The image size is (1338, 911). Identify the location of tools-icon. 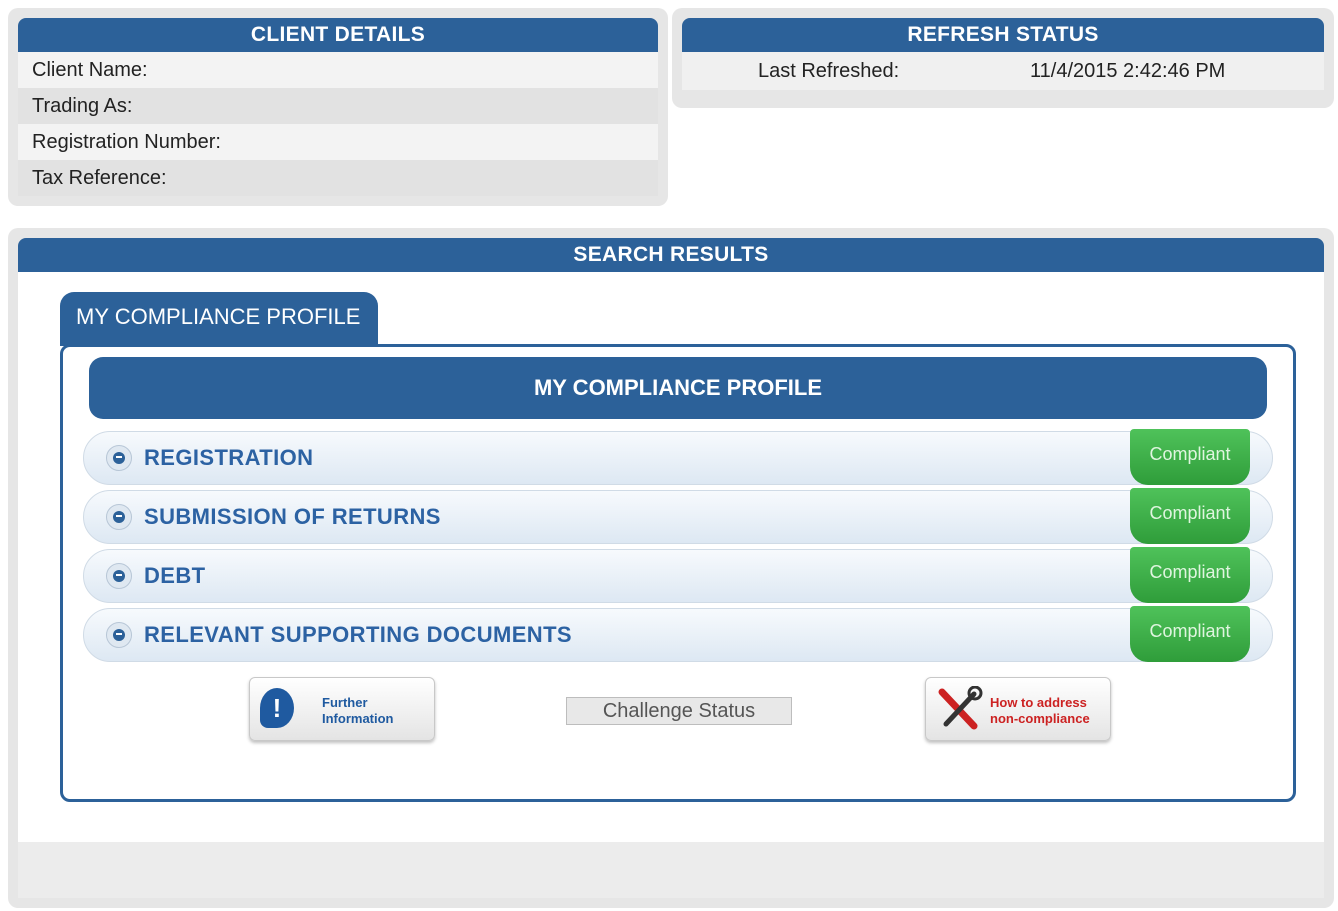
(960, 708).